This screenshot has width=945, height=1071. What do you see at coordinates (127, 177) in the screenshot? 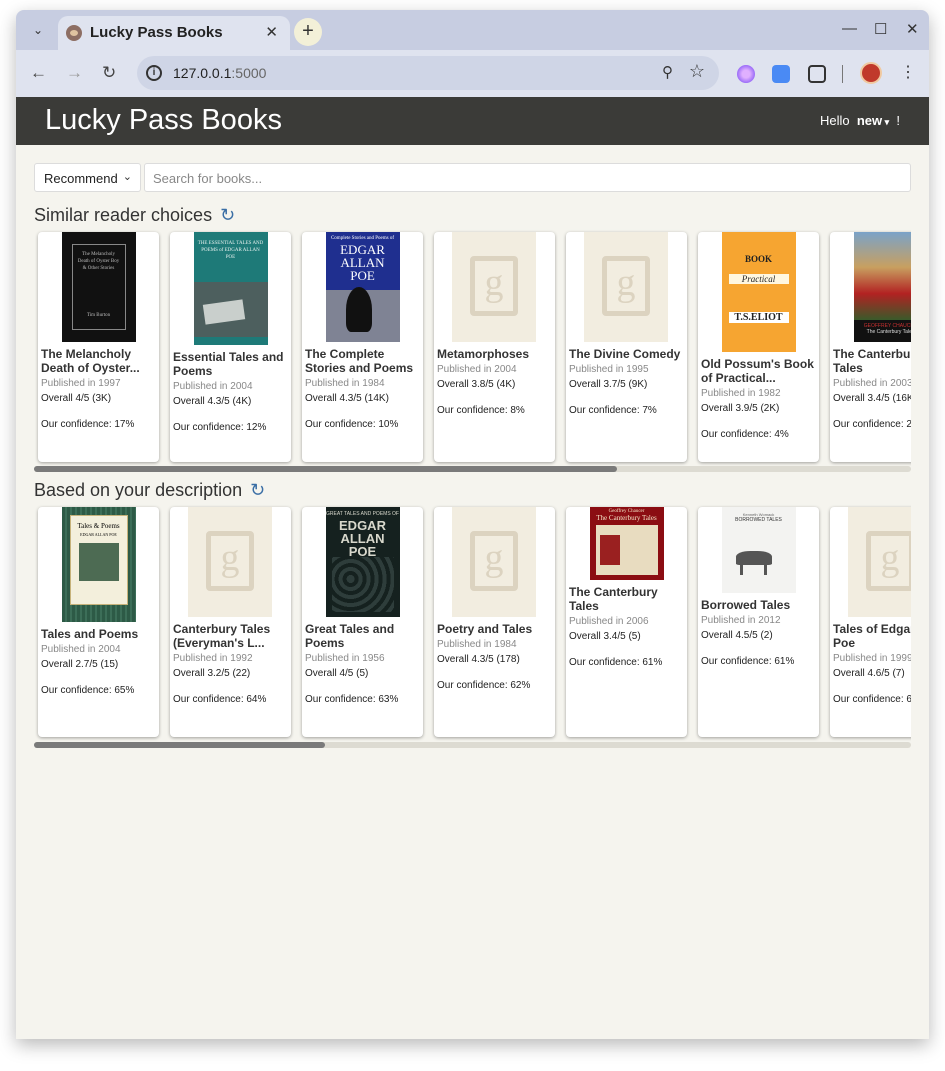
I see `chevron-down-icon: ⌄` at bounding box center [127, 177].